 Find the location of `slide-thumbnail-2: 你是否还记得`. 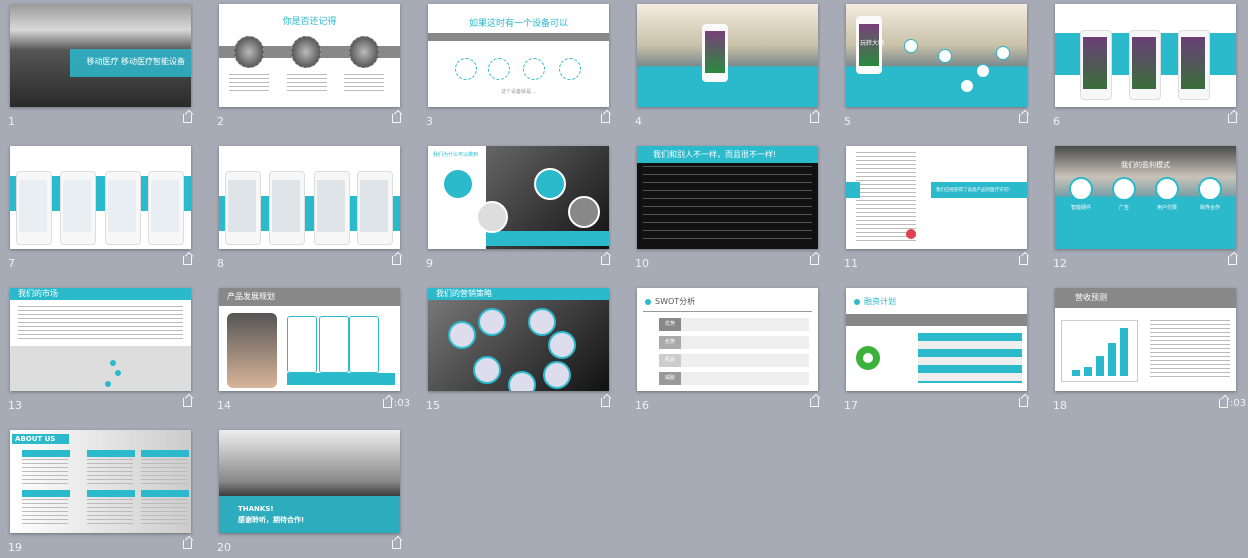

slide-thumbnail-2: 你是否还记得 is located at coordinates (309, 55).